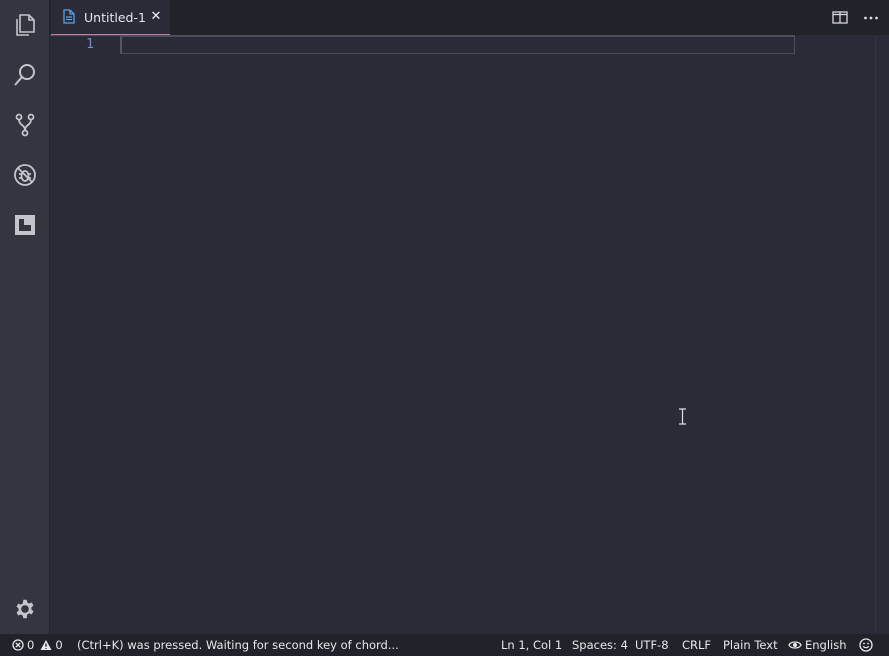  I want to click on encoding-text: UTF-8, so click(652, 645).